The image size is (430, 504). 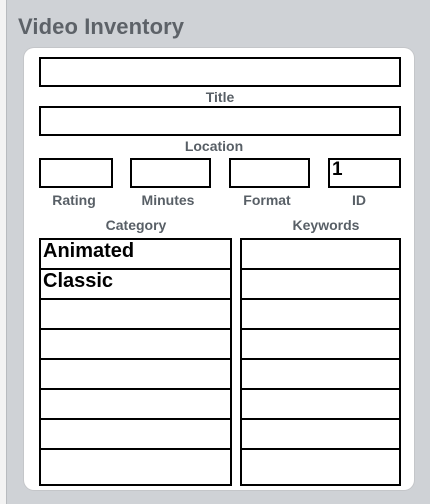 What do you see at coordinates (220, 121) in the screenshot?
I see `location-field` at bounding box center [220, 121].